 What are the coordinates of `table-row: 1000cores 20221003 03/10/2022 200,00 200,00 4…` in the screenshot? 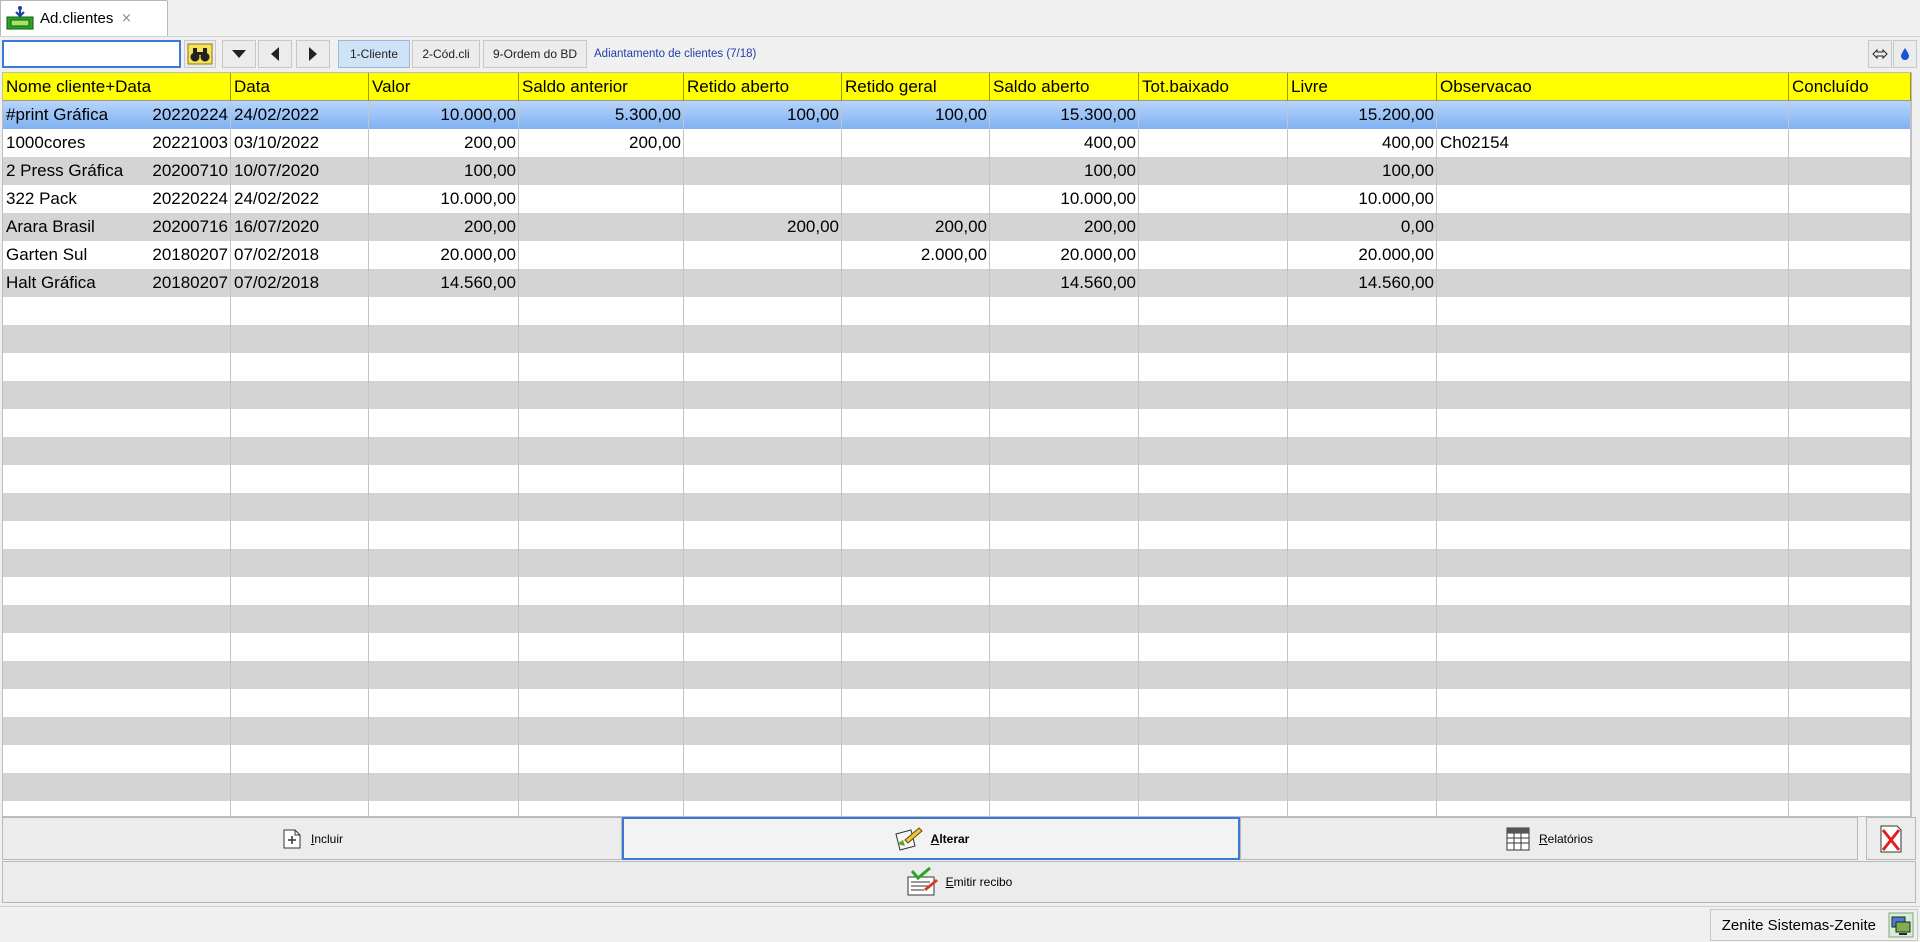 It's located at (957, 143).